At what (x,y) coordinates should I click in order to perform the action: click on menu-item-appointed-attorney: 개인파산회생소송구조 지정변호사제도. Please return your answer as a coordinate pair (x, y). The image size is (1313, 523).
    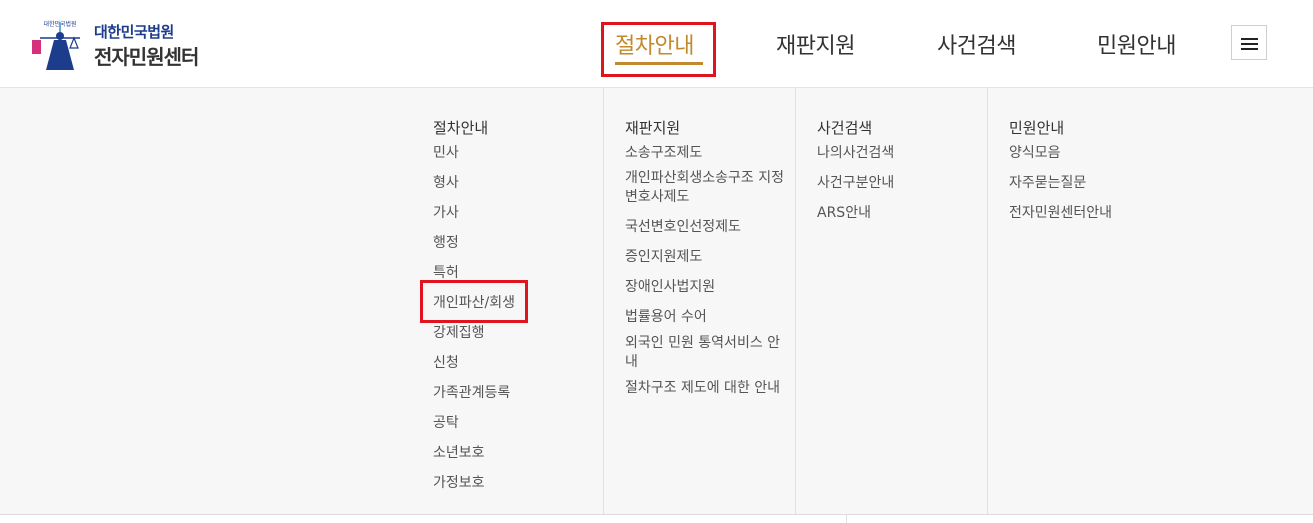
    Looking at the image, I should click on (706, 188).